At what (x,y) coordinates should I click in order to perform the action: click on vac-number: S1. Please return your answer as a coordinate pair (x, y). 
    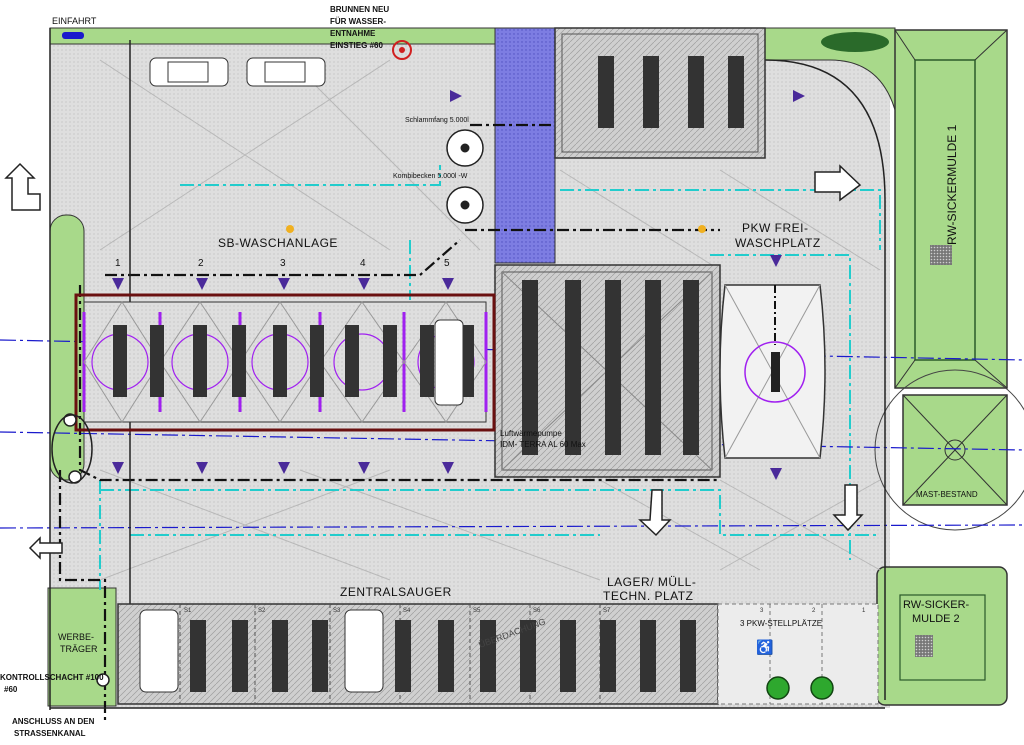
    Looking at the image, I should click on (188, 611).